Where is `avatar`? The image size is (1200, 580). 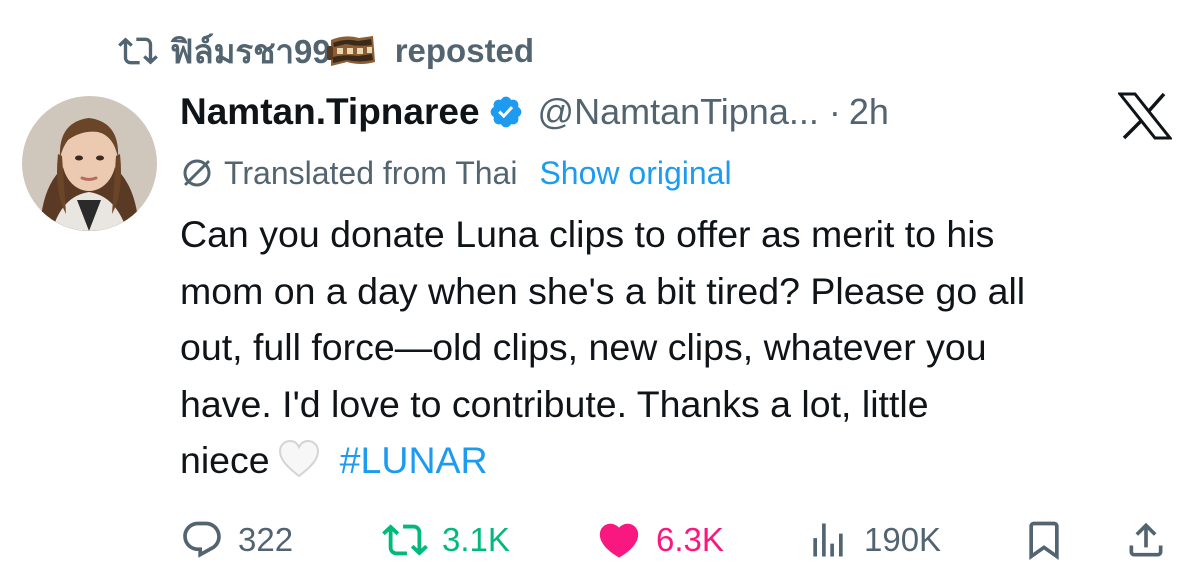
avatar is located at coordinates (89, 163).